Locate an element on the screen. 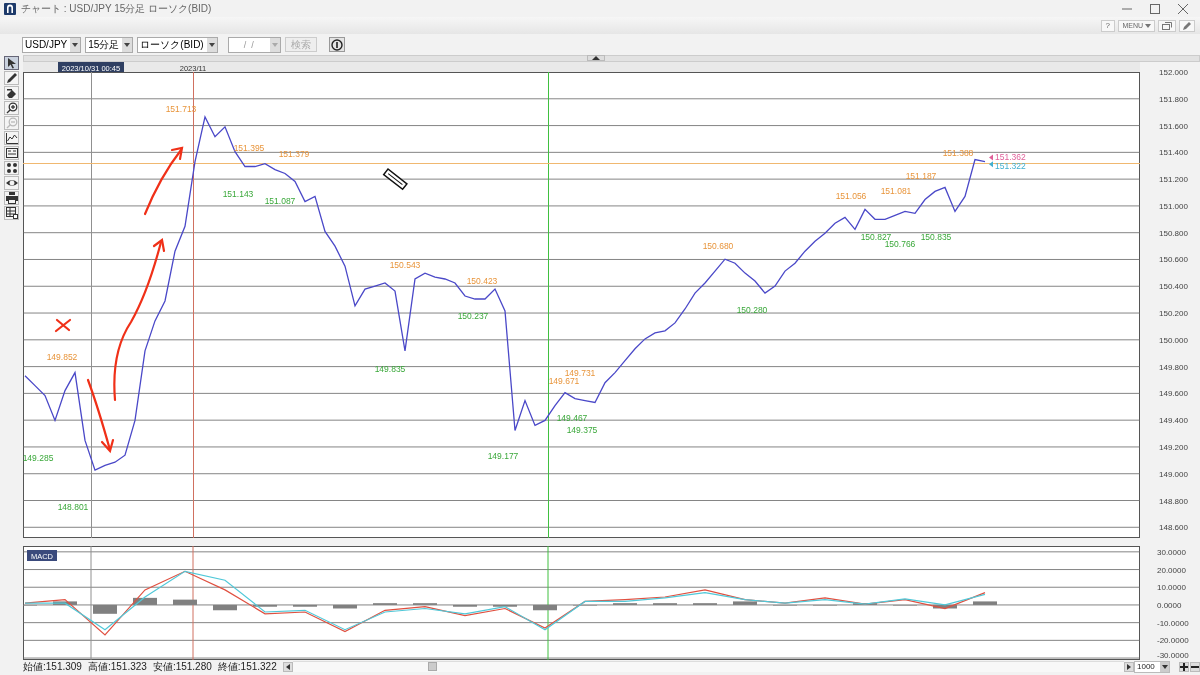 The height and width of the screenshot is (675, 1200). pen-icon is located at coordinates (1187, 25).